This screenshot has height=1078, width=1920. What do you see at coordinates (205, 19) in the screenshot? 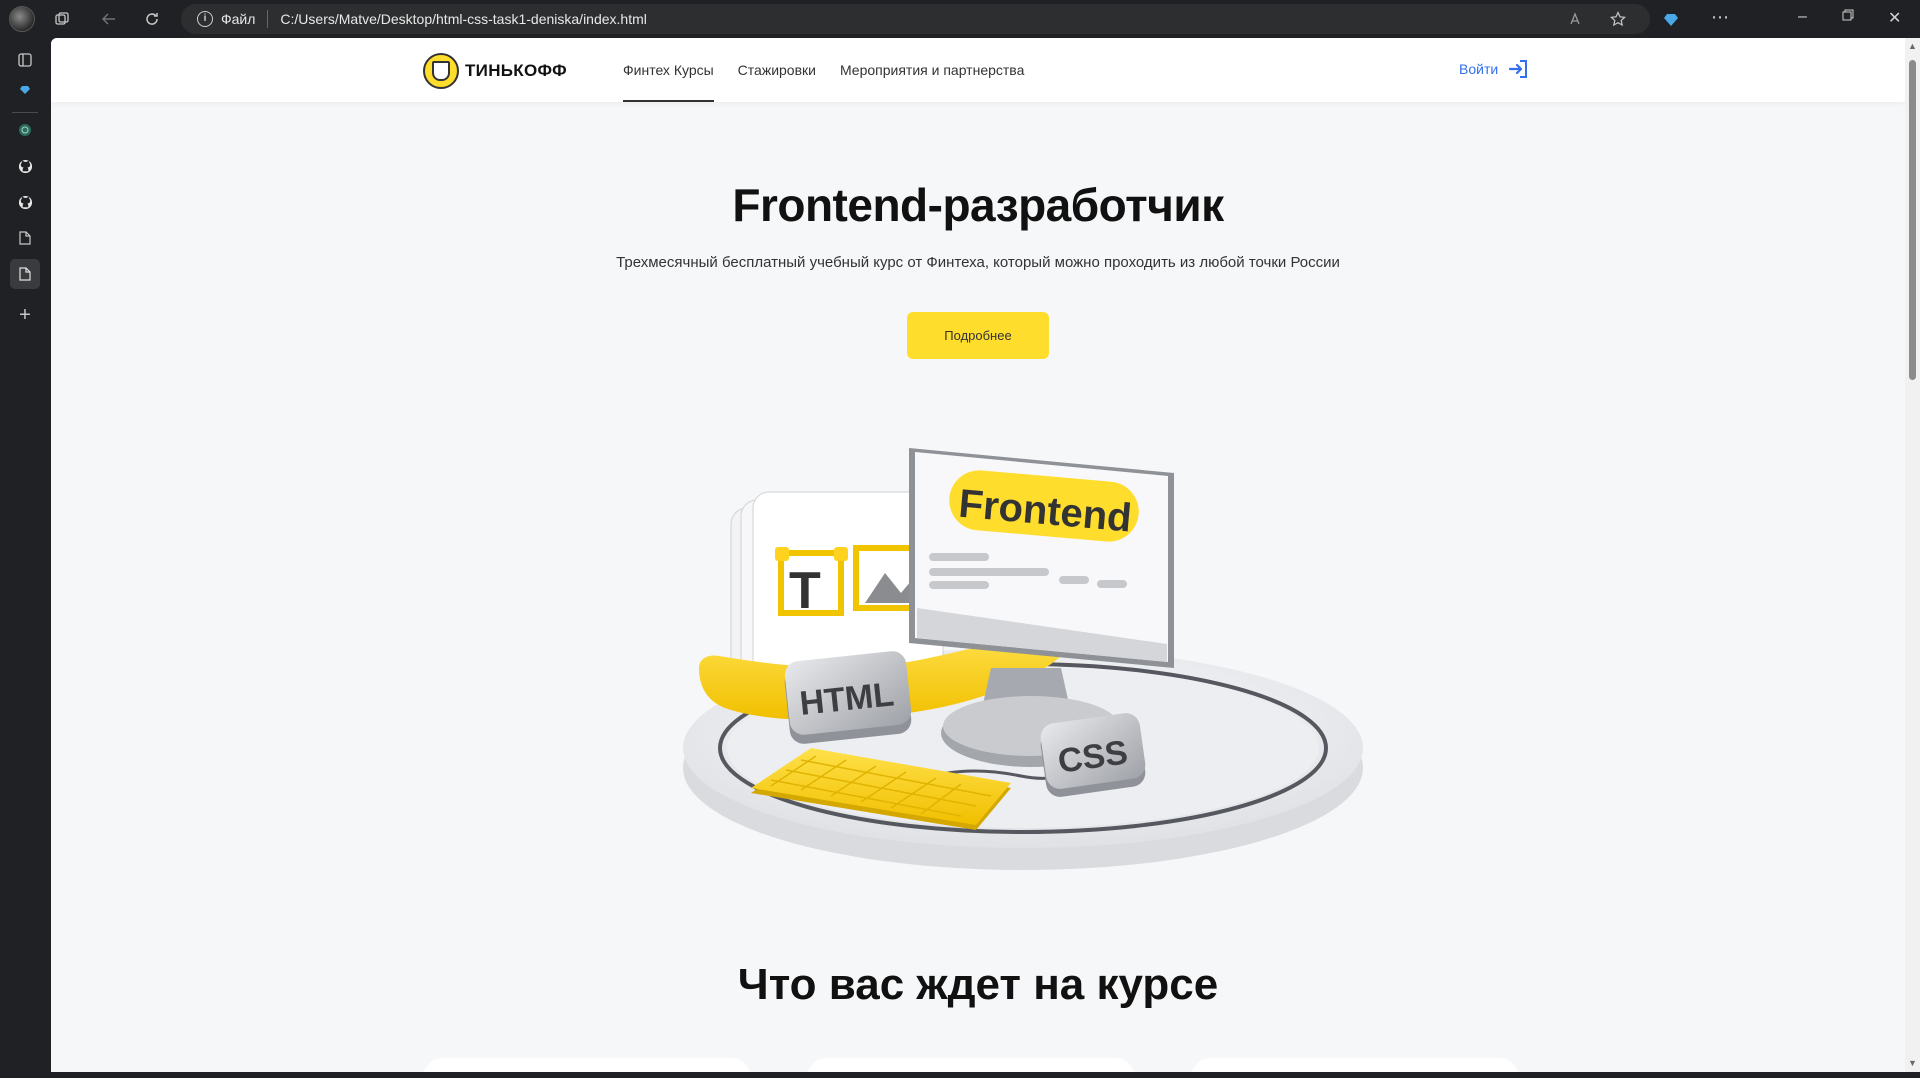
I see `site-info-icon: i` at bounding box center [205, 19].